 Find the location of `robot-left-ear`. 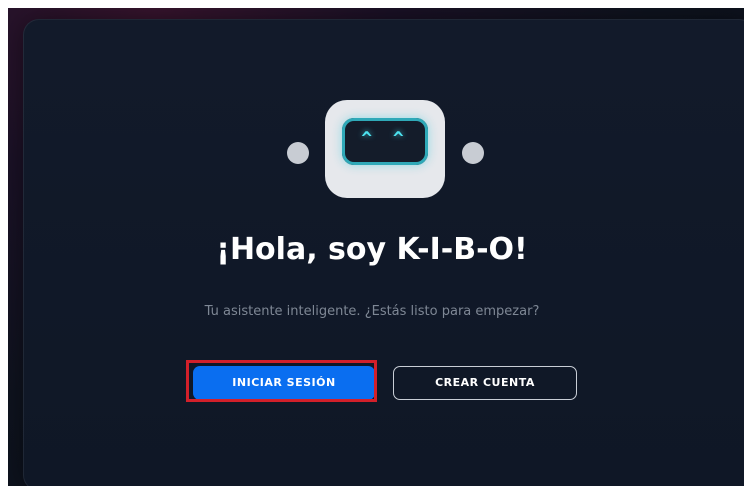

robot-left-ear is located at coordinates (298, 153).